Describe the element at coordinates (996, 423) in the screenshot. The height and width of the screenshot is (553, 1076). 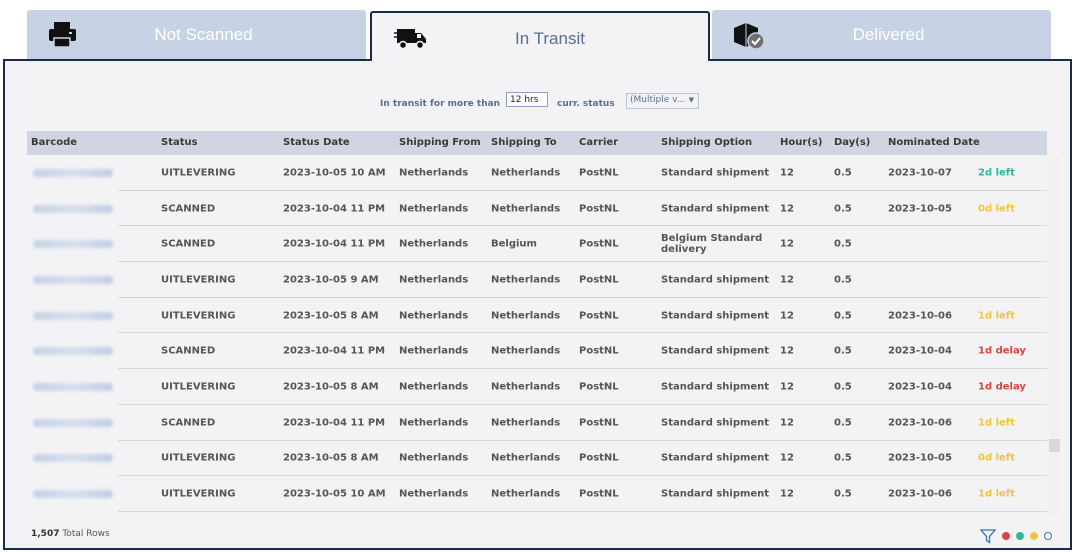
I see `cell-left: 1d left` at that location.